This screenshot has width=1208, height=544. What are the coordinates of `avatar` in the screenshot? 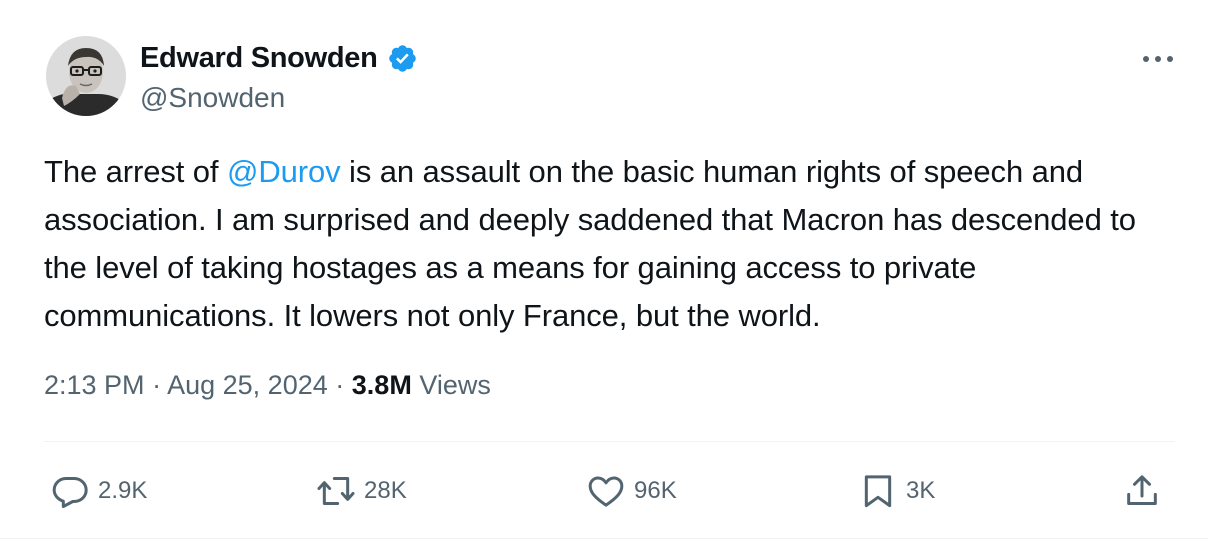 It's located at (86, 76).